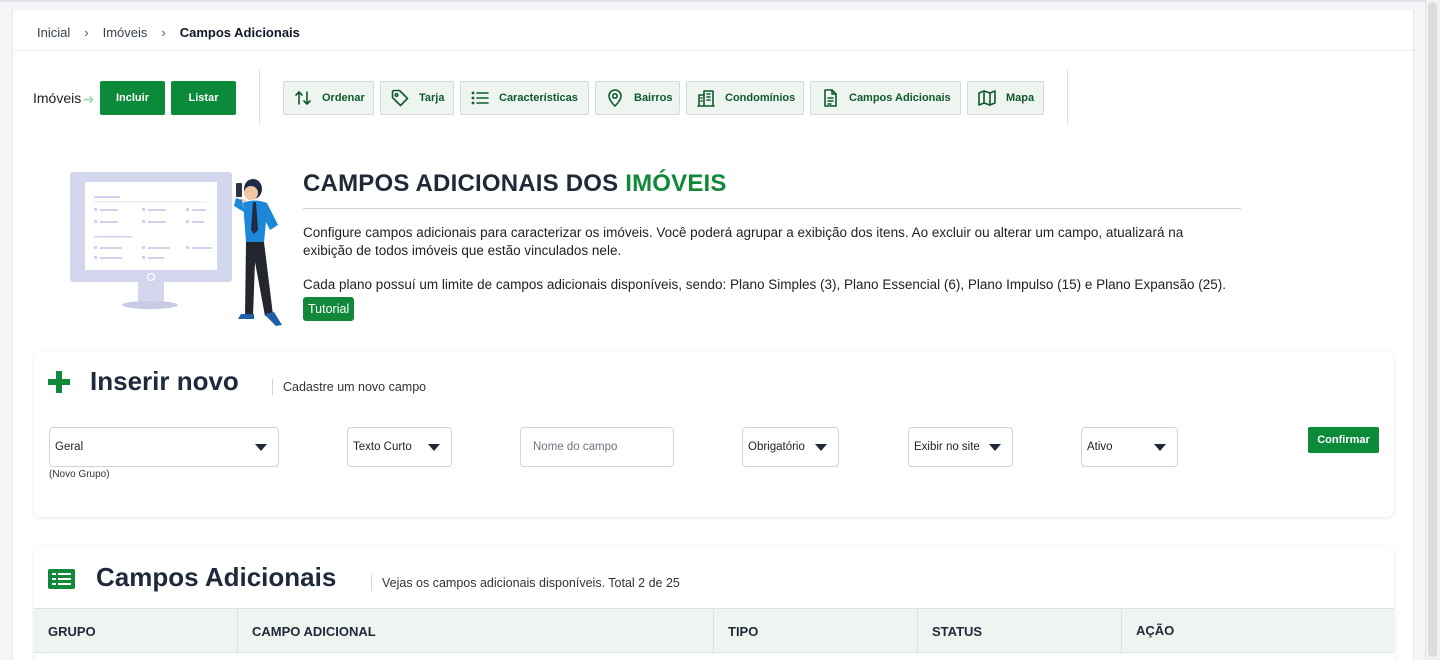 The width and height of the screenshot is (1440, 660). What do you see at coordinates (1155, 630) in the screenshot?
I see `column-header-action: AÇÃO` at bounding box center [1155, 630].